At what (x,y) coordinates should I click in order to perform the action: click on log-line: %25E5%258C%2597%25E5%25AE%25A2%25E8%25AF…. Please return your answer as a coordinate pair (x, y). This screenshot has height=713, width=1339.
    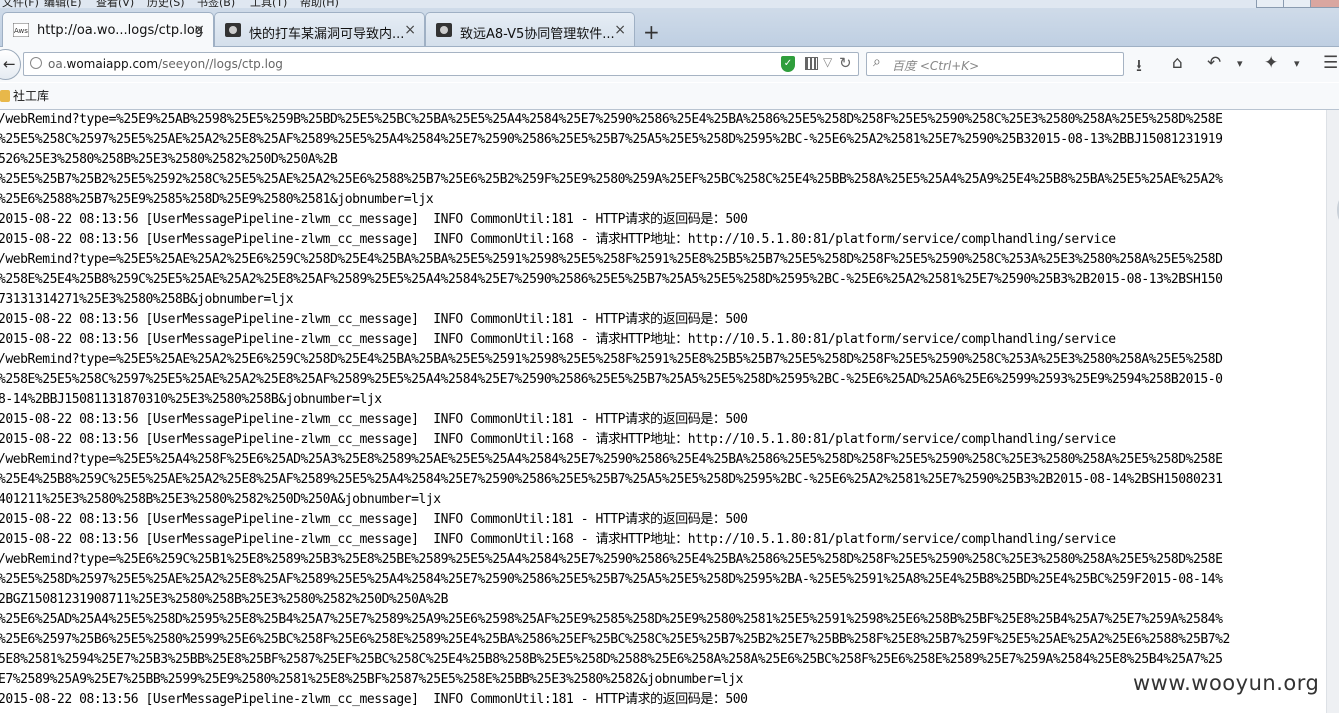
    Looking at the image, I should click on (611, 139).